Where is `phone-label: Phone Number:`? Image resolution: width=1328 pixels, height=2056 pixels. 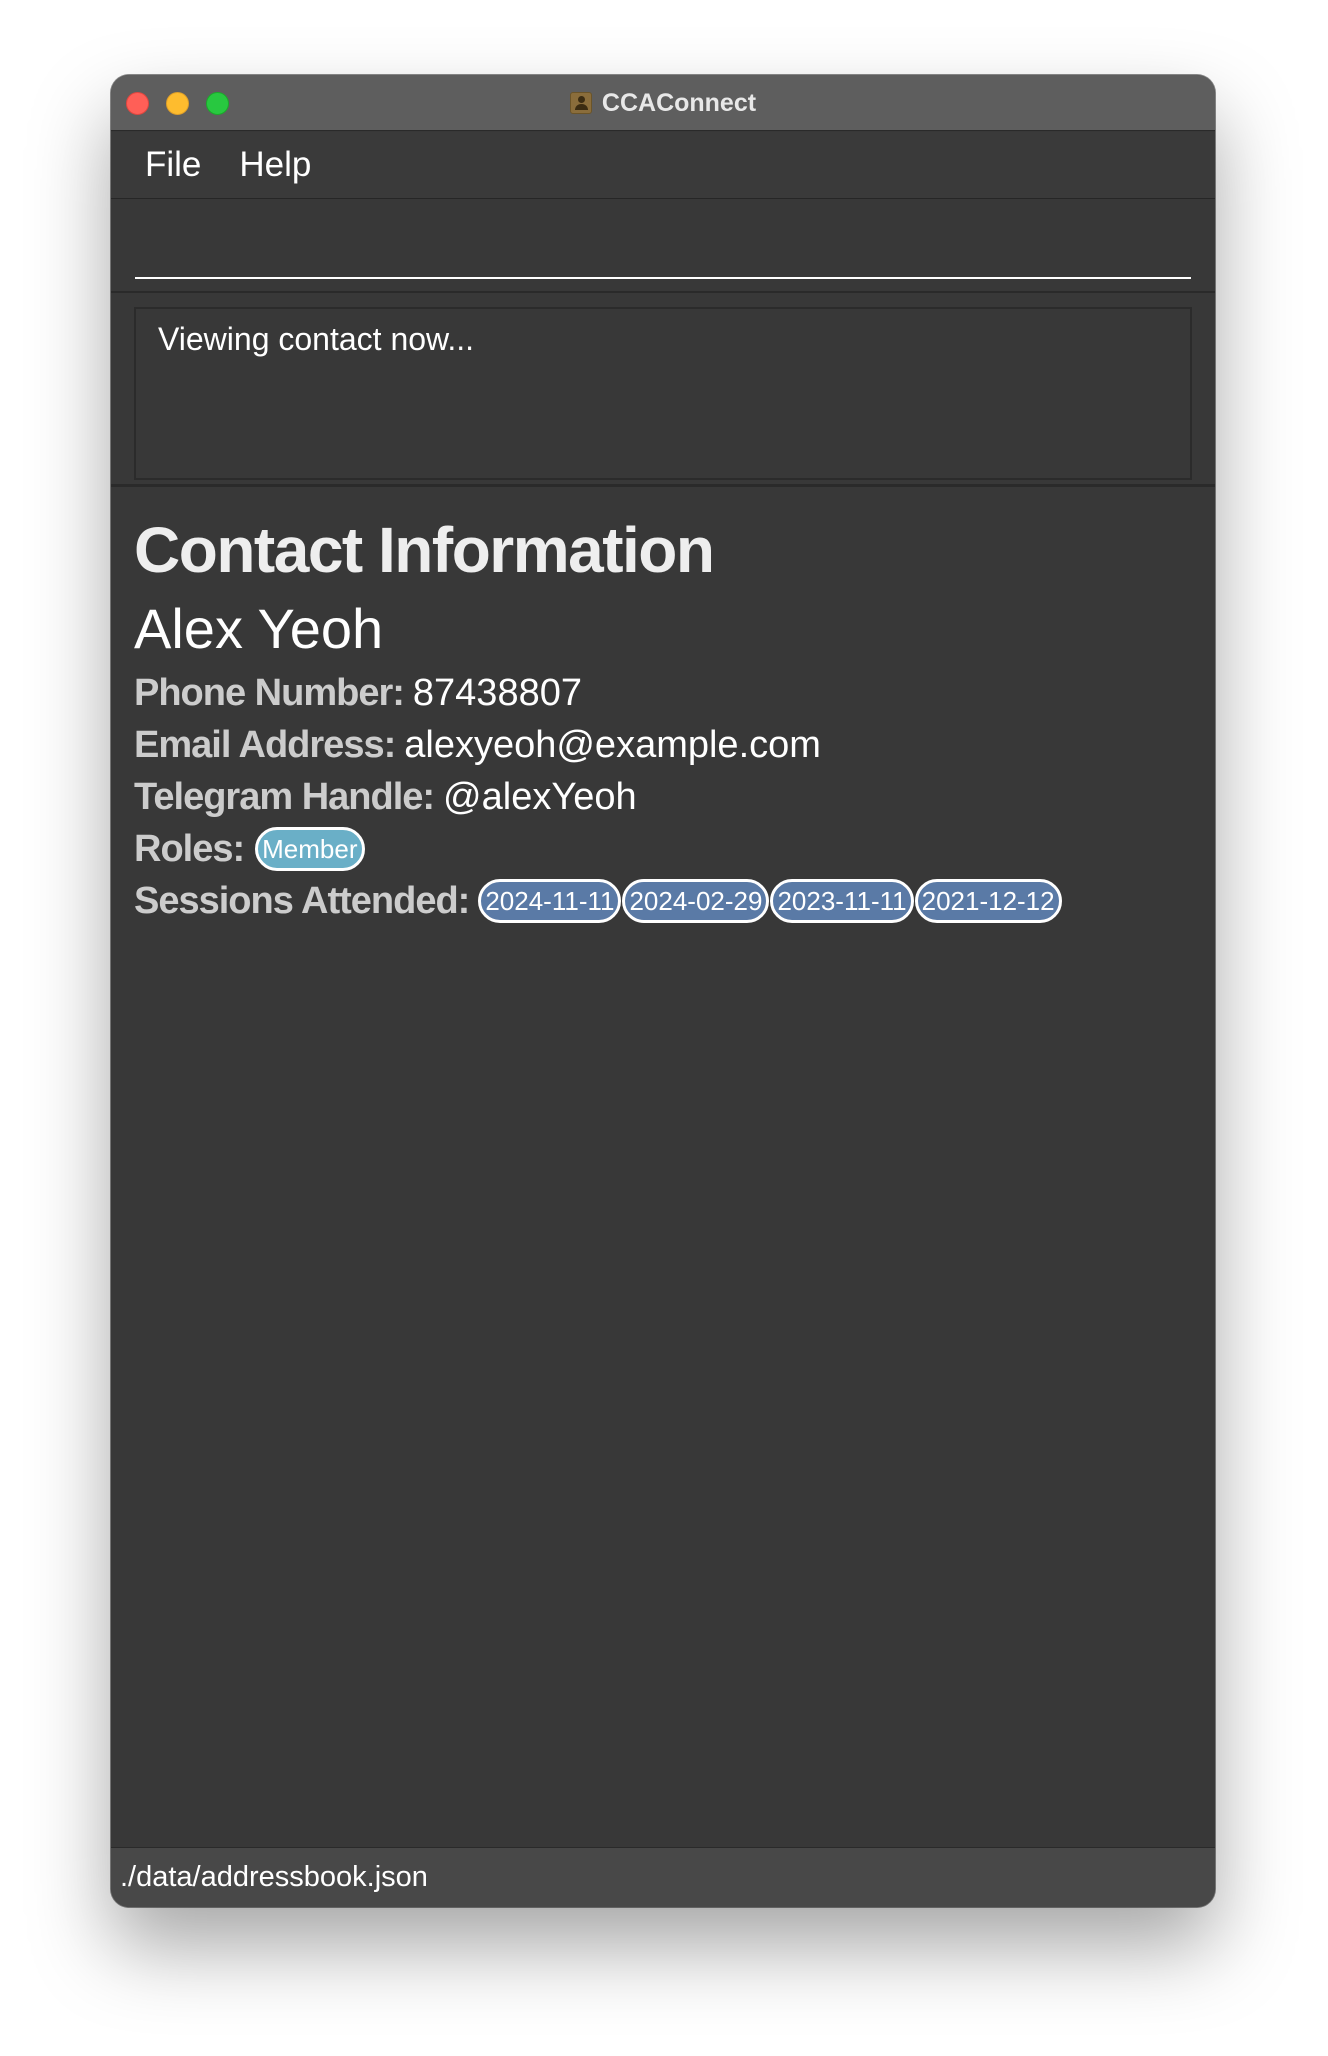 phone-label: Phone Number: is located at coordinates (269, 693).